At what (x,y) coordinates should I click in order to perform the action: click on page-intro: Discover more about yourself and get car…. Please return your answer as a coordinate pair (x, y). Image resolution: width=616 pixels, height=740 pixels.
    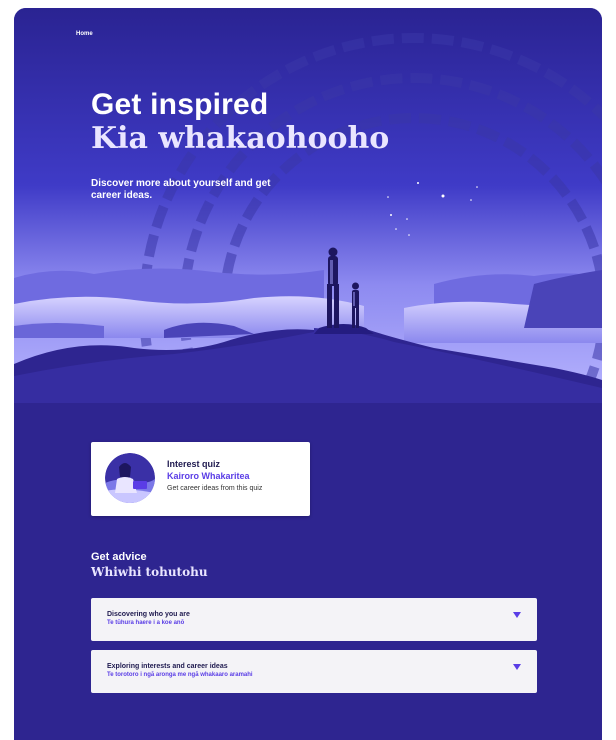
    Looking at the image, I should click on (181, 189).